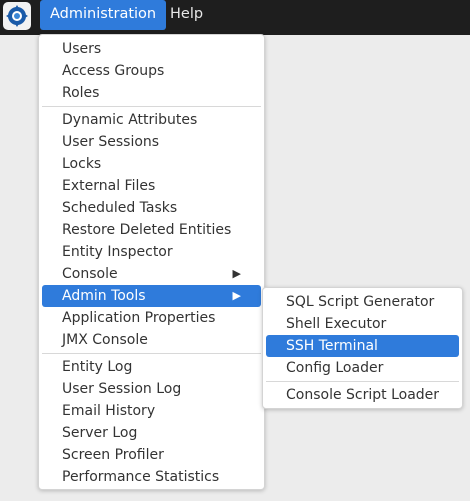 This screenshot has height=501, width=470. What do you see at coordinates (362, 324) in the screenshot?
I see `submenu-item-shell-executor: Shell Executor` at bounding box center [362, 324].